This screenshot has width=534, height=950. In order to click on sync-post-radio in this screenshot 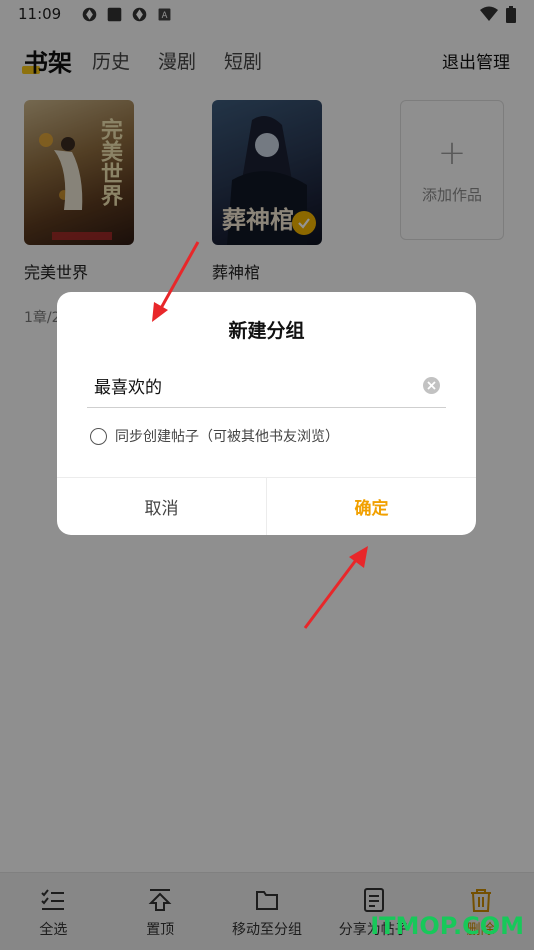, I will do `click(98, 436)`.